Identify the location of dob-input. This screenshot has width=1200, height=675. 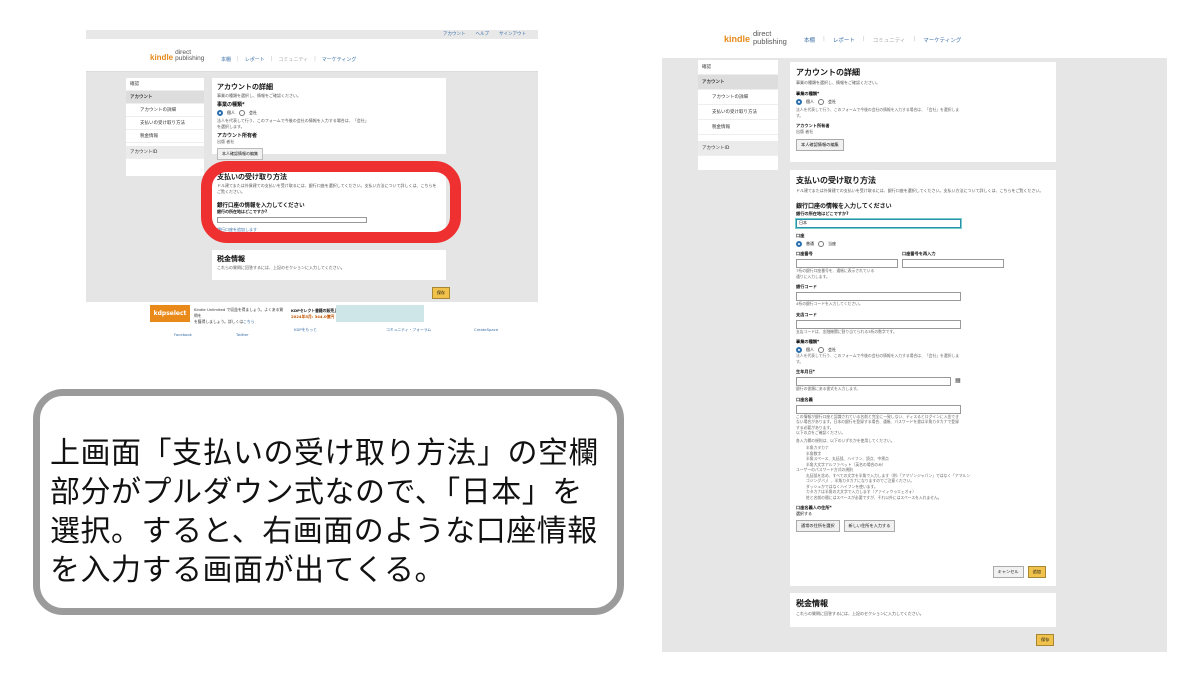
(873, 381).